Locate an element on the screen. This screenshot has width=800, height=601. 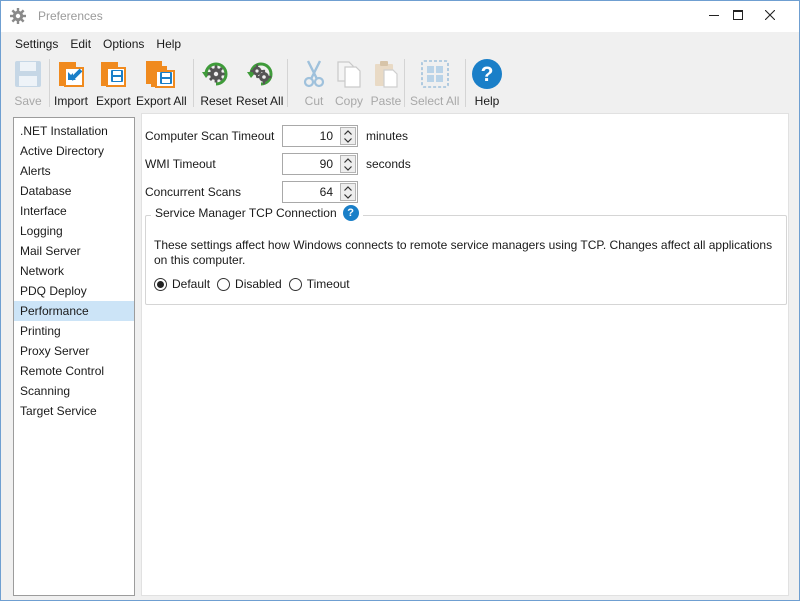
close-icon is located at coordinates (770, 16).